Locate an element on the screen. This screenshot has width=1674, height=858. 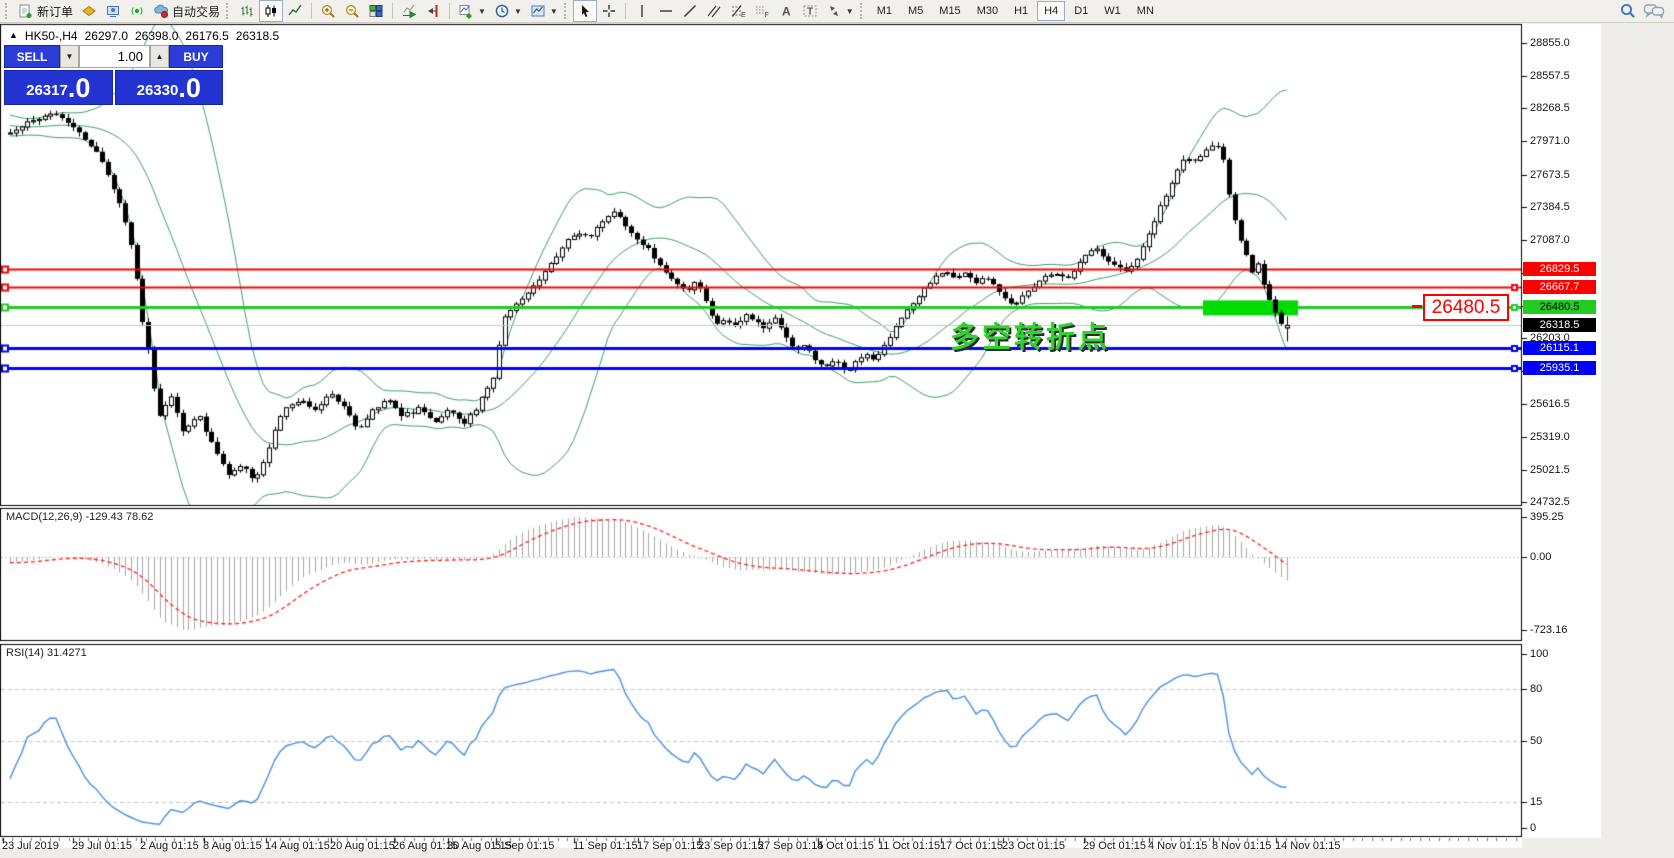
timeframe-m1: M1 is located at coordinates (884, 11).